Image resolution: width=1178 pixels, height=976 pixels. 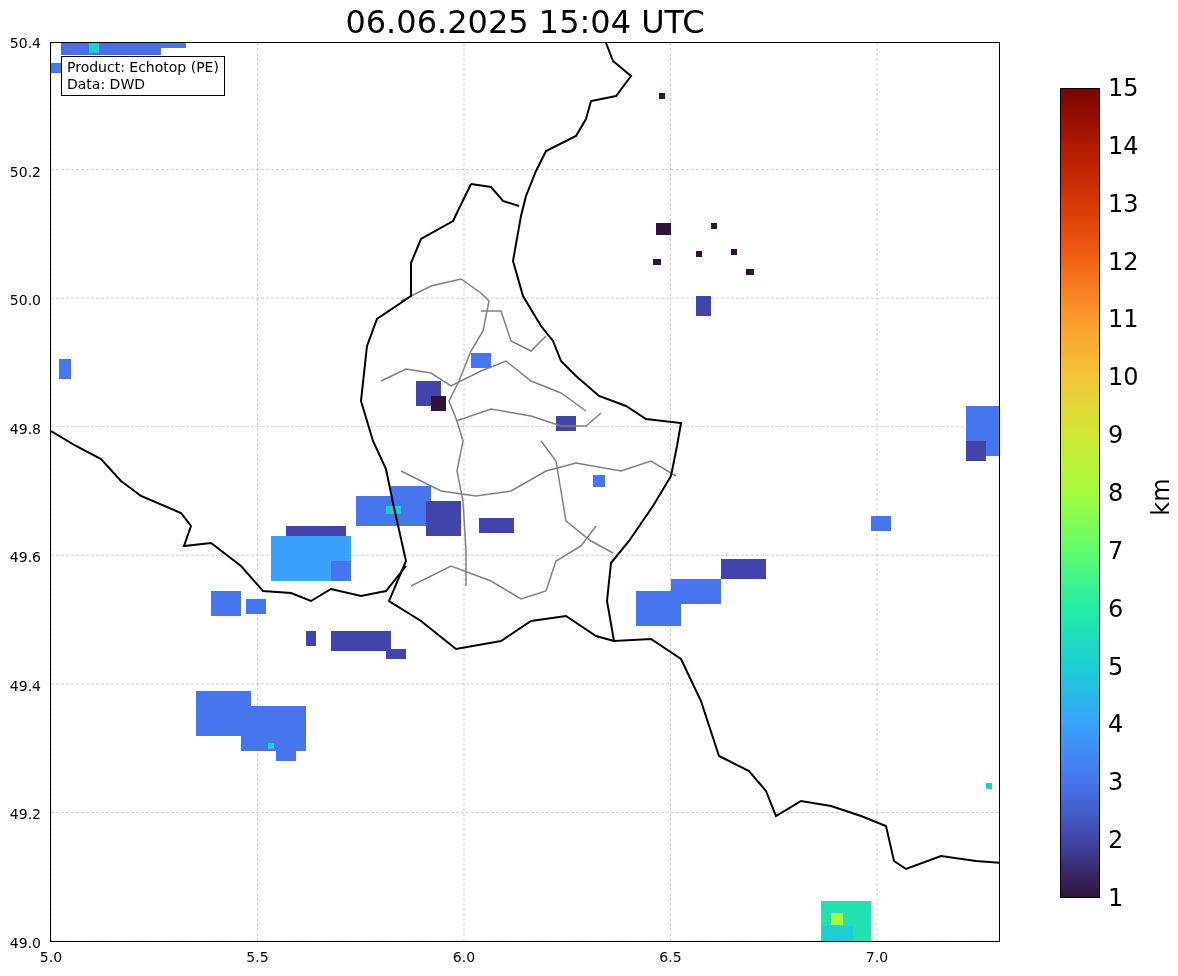 What do you see at coordinates (25, 814) in the screenshot?
I see `axis-tick-label: 49.2` at bounding box center [25, 814].